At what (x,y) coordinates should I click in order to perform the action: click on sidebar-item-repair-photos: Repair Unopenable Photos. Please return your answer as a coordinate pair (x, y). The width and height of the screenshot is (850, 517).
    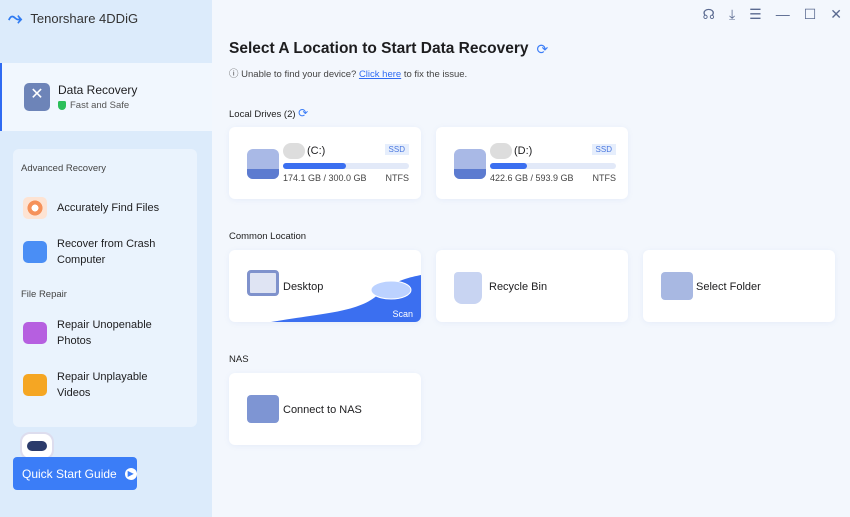
    Looking at the image, I should click on (93, 333).